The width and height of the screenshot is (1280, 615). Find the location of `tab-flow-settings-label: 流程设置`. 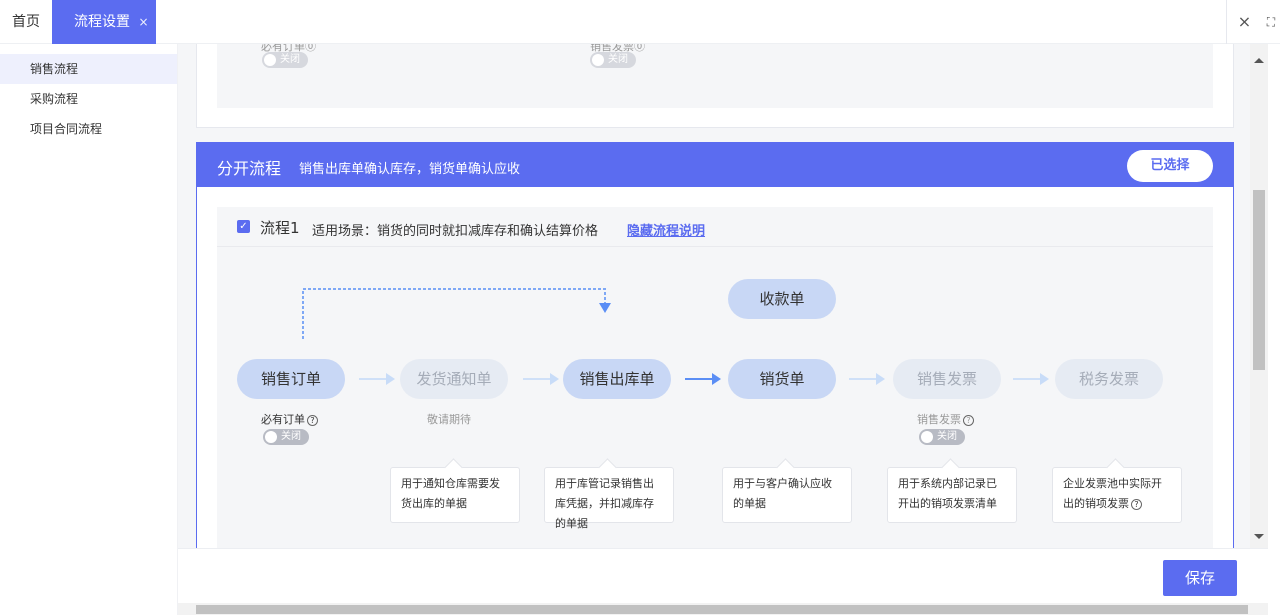

tab-flow-settings-label: 流程设置 is located at coordinates (102, 22).